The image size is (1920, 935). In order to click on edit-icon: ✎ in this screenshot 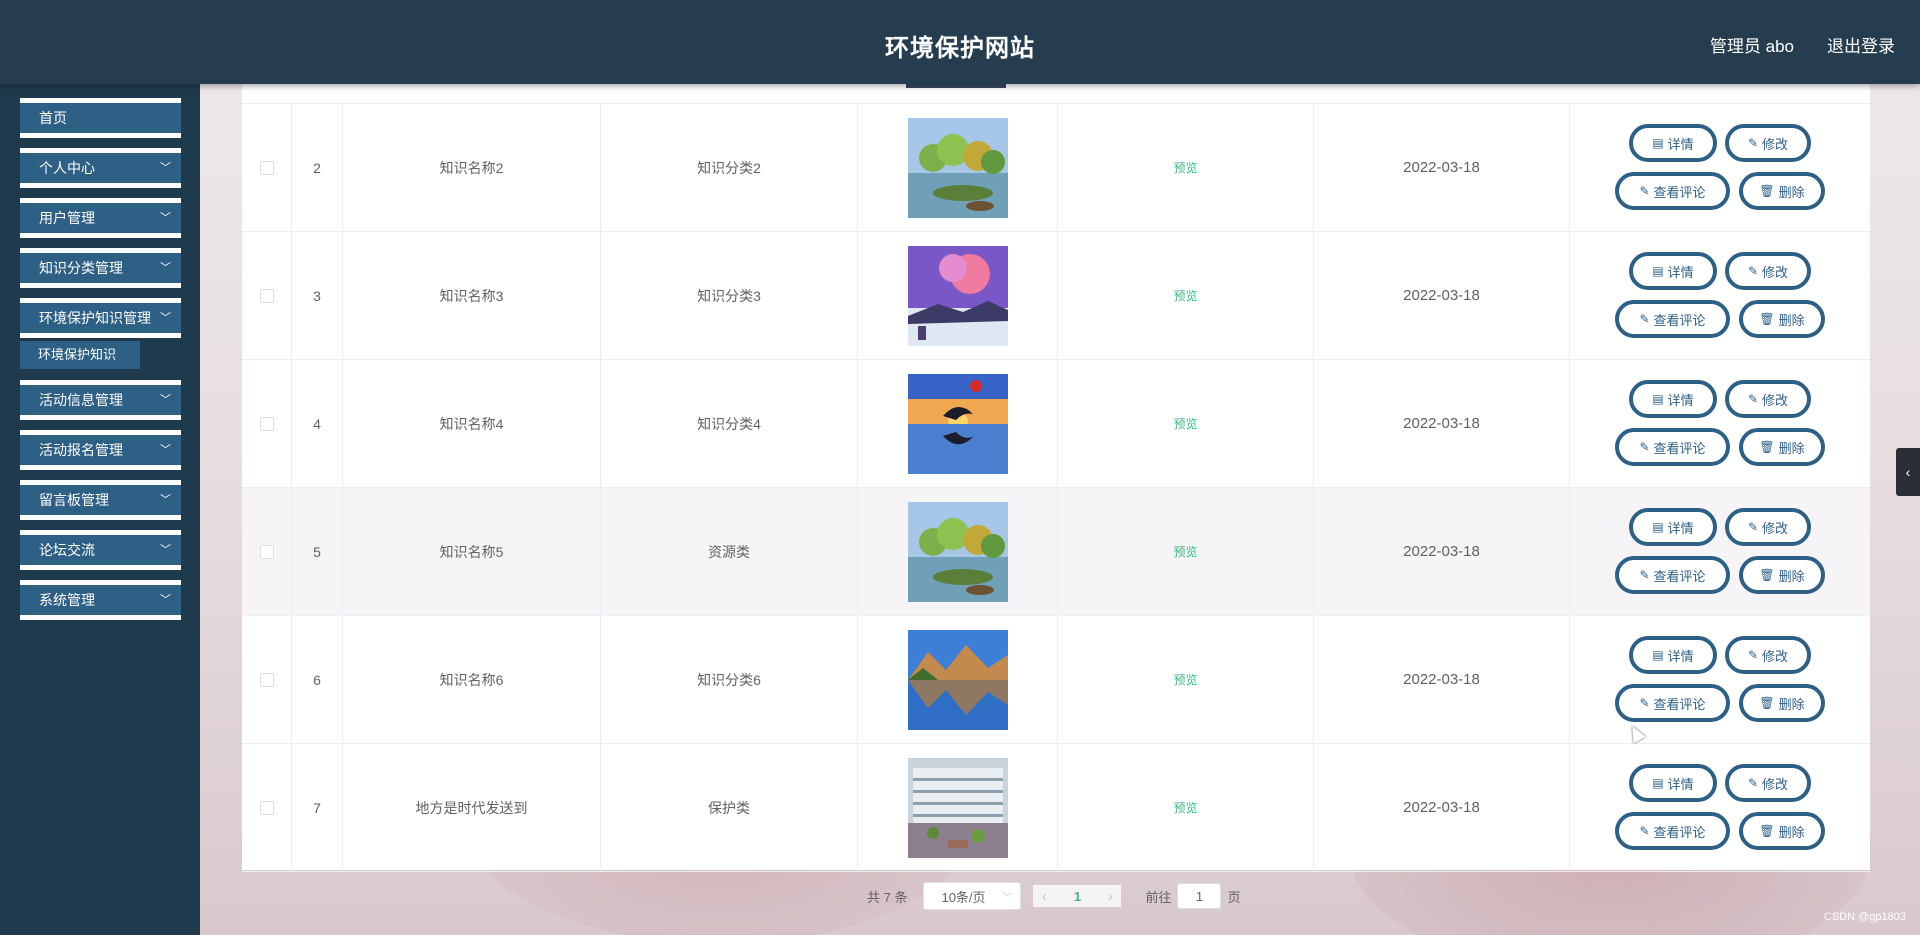, I will do `click(1644, 831)`.